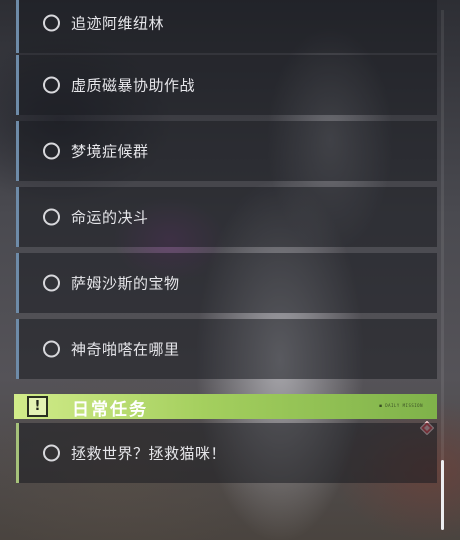  I want to click on quest-item: 萨姆沙斯的宝物, so click(226, 283).